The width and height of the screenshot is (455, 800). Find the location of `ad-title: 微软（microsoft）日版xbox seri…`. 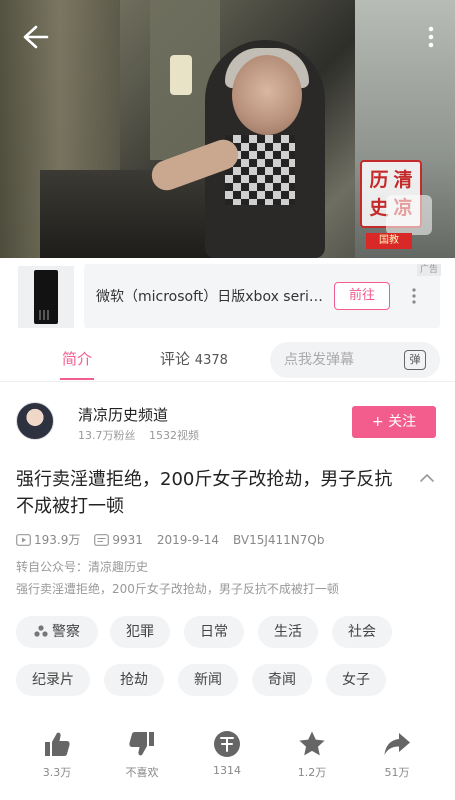

ad-title: 微软（microsoft）日版xbox seri… is located at coordinates (209, 297).